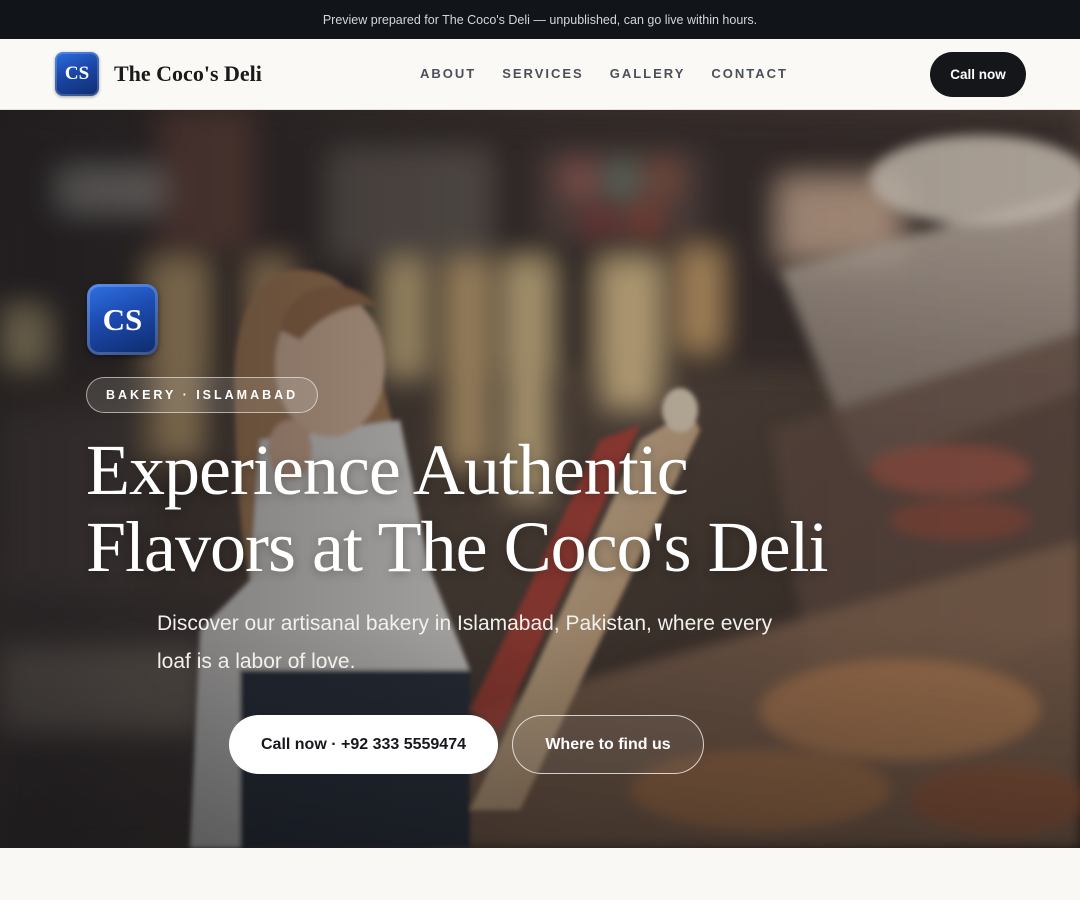 The width and height of the screenshot is (1080, 900). I want to click on main-nav: ABOUT SERVICES GALLERY CONTACT, so click(604, 73).